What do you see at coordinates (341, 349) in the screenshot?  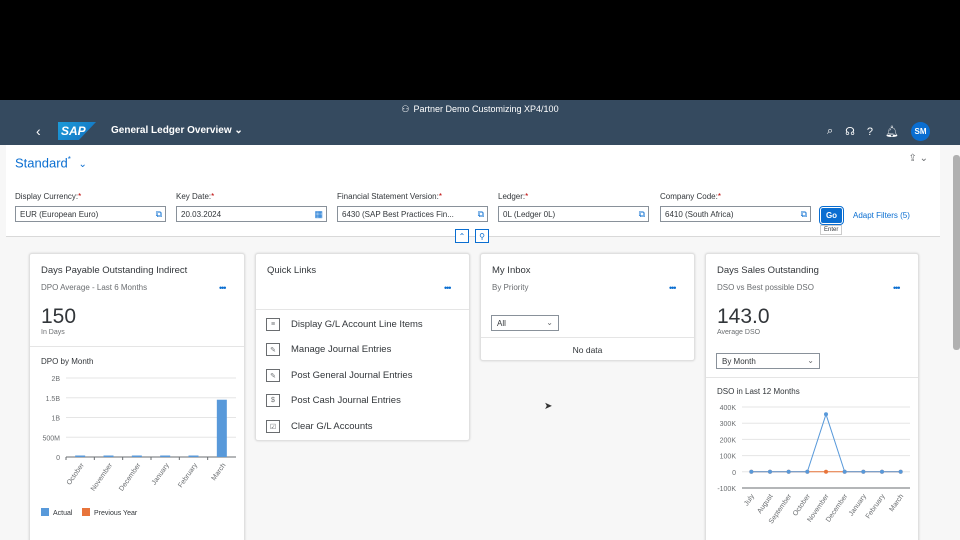 I see `link-label: Manage Journal Entries` at bounding box center [341, 349].